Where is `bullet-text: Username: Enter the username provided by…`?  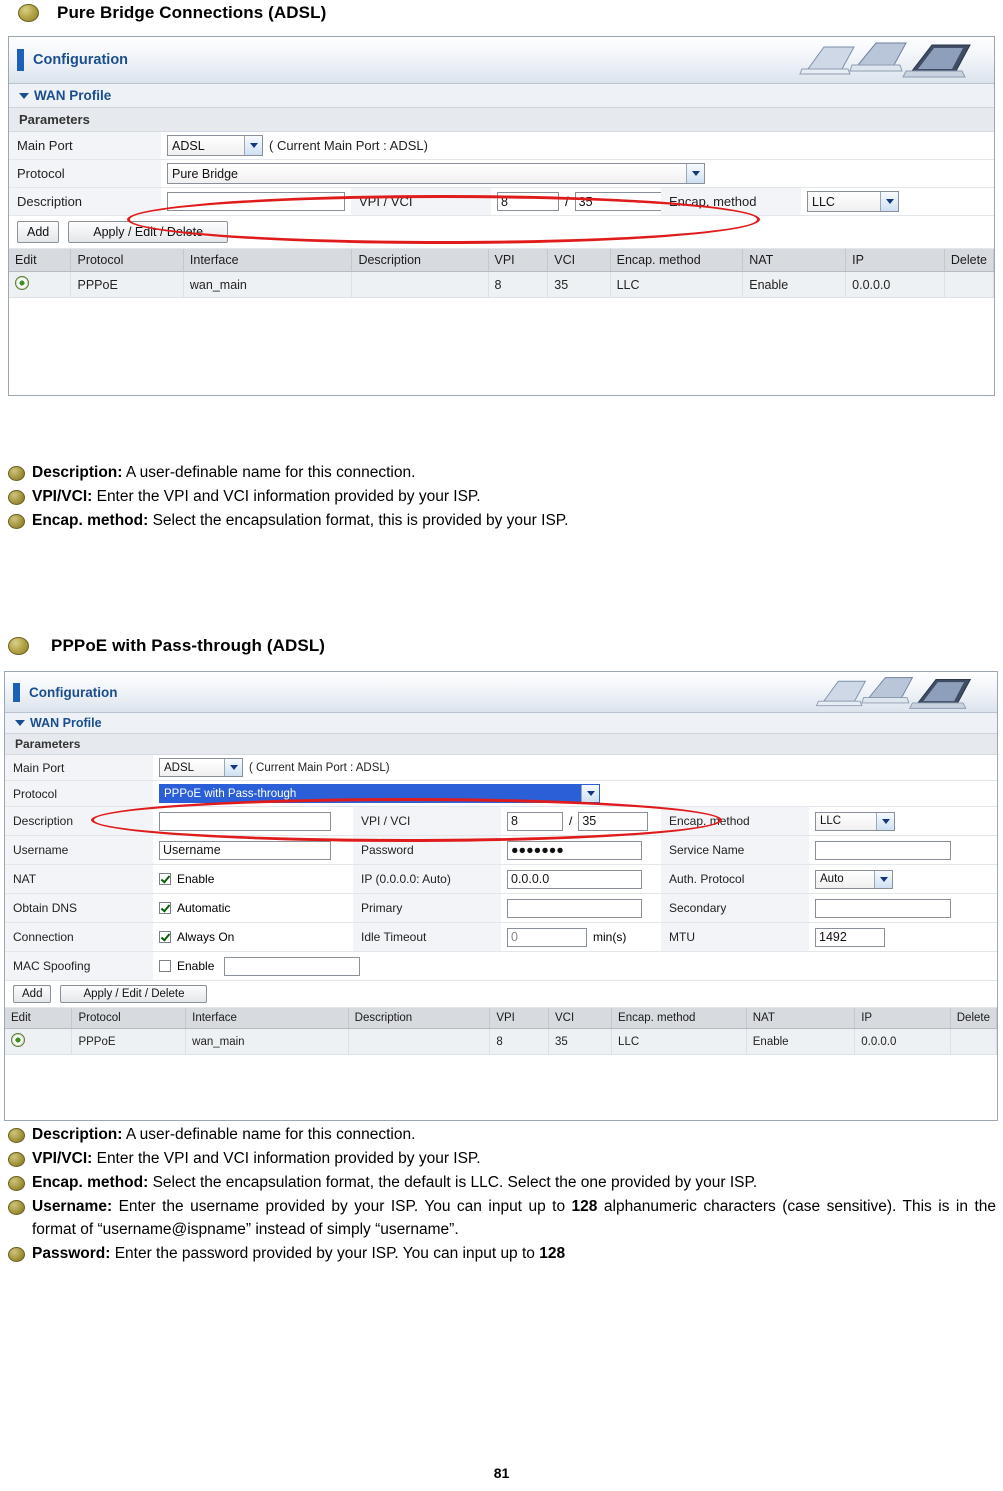 bullet-text: Username: Enter the username provided by… is located at coordinates (514, 1219).